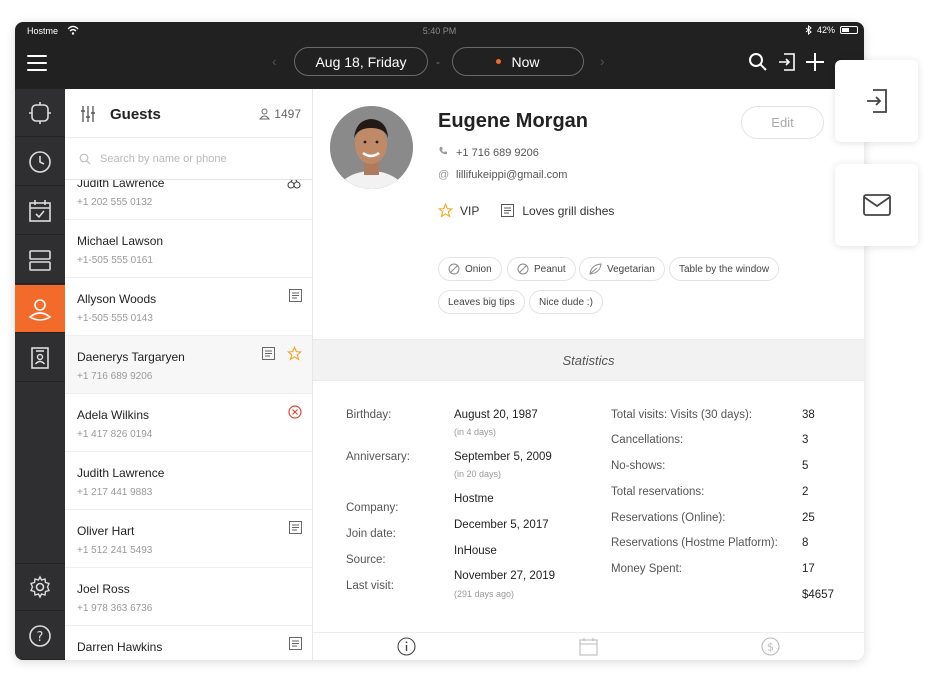 Image resolution: width=936 pixels, height=686 pixels. Describe the element at coordinates (188, 307) in the screenshot. I see `guest-row: Allyson Woods +1-505 555 0143` at that location.